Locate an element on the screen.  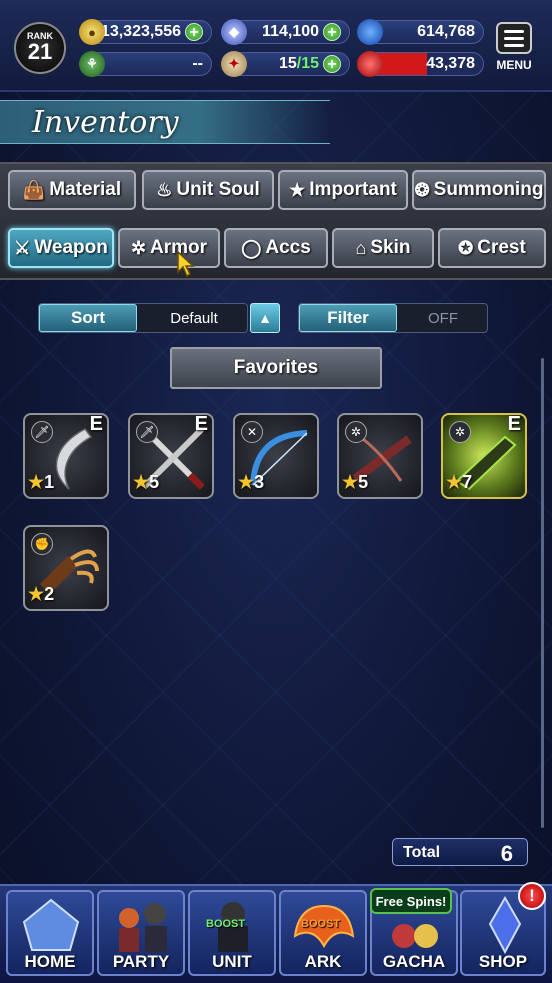
nav-gacha-label: GACHA is located at coordinates (414, 961).